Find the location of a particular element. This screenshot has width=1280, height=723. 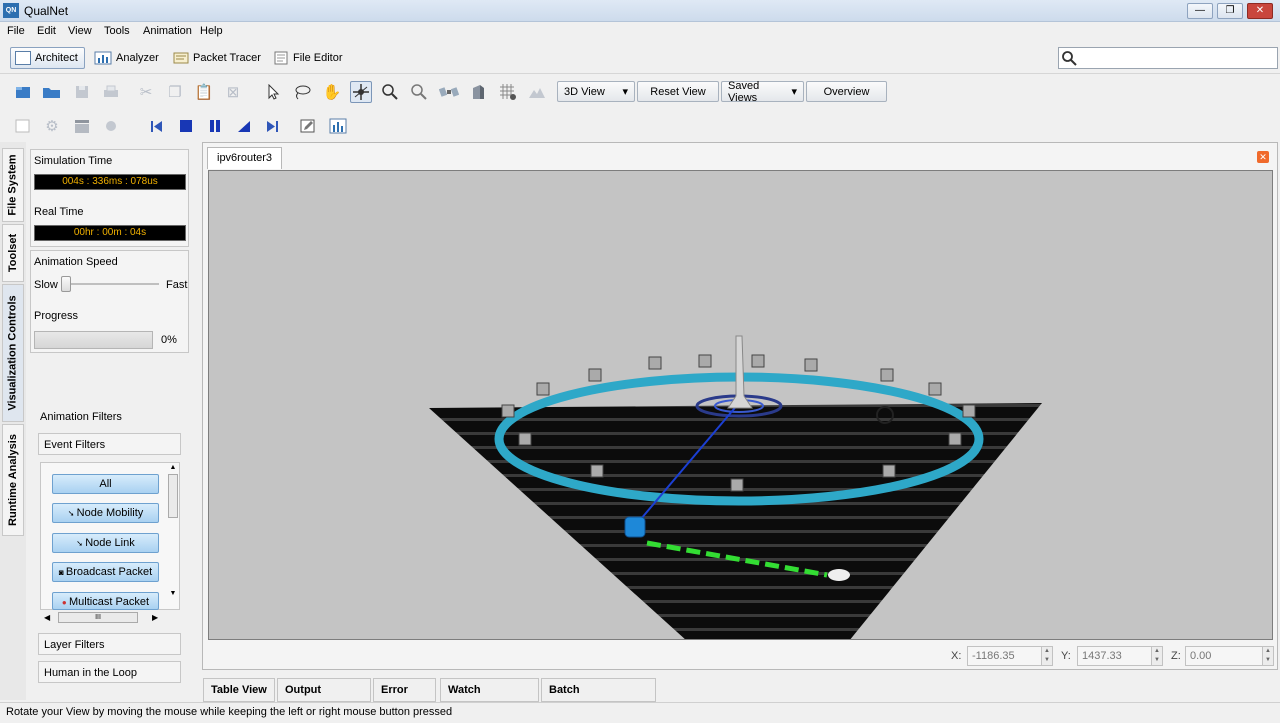

step-icon is located at coordinates (244, 126).